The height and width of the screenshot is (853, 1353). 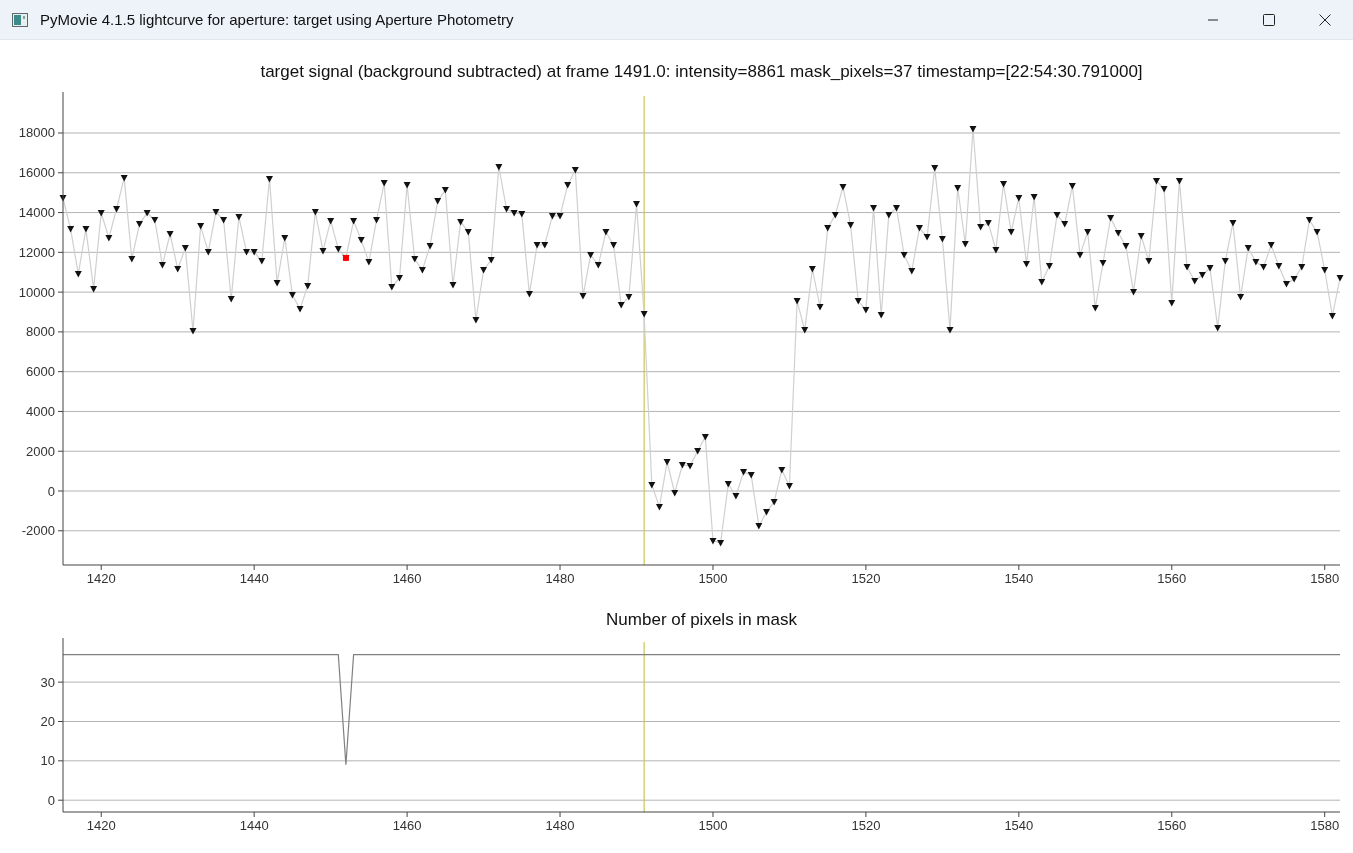 I want to click on y-tick-label: 2000, so click(x=40, y=451).